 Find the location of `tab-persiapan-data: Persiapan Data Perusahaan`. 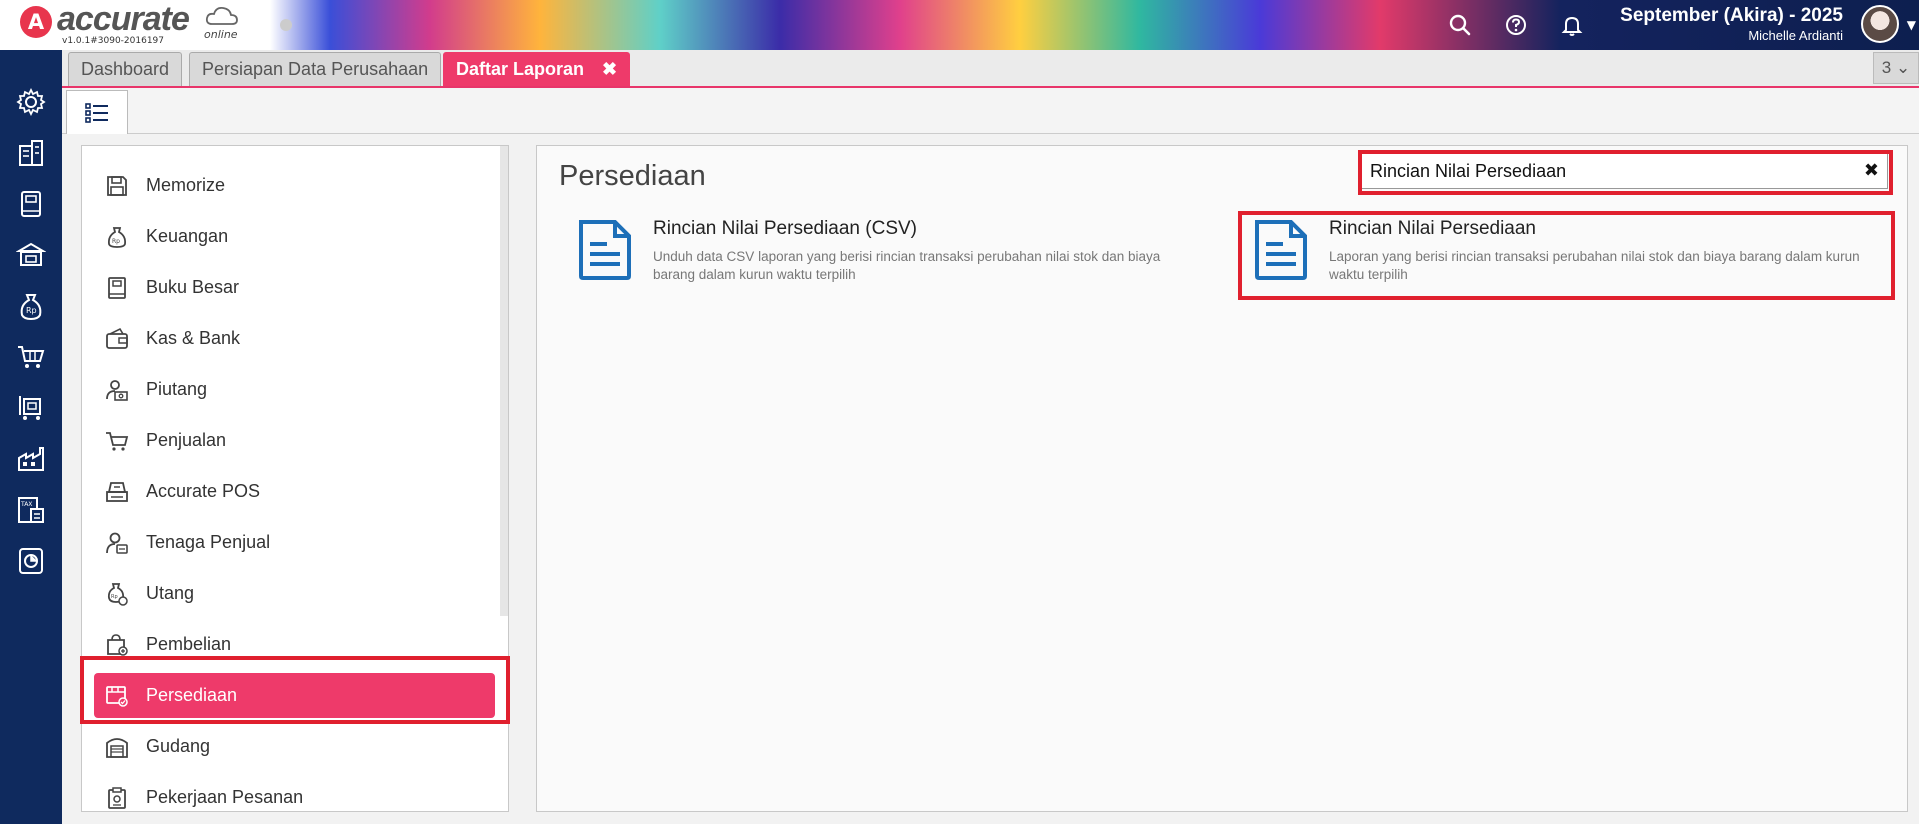

tab-persiapan-data: Persiapan Data Perusahaan is located at coordinates (315, 69).